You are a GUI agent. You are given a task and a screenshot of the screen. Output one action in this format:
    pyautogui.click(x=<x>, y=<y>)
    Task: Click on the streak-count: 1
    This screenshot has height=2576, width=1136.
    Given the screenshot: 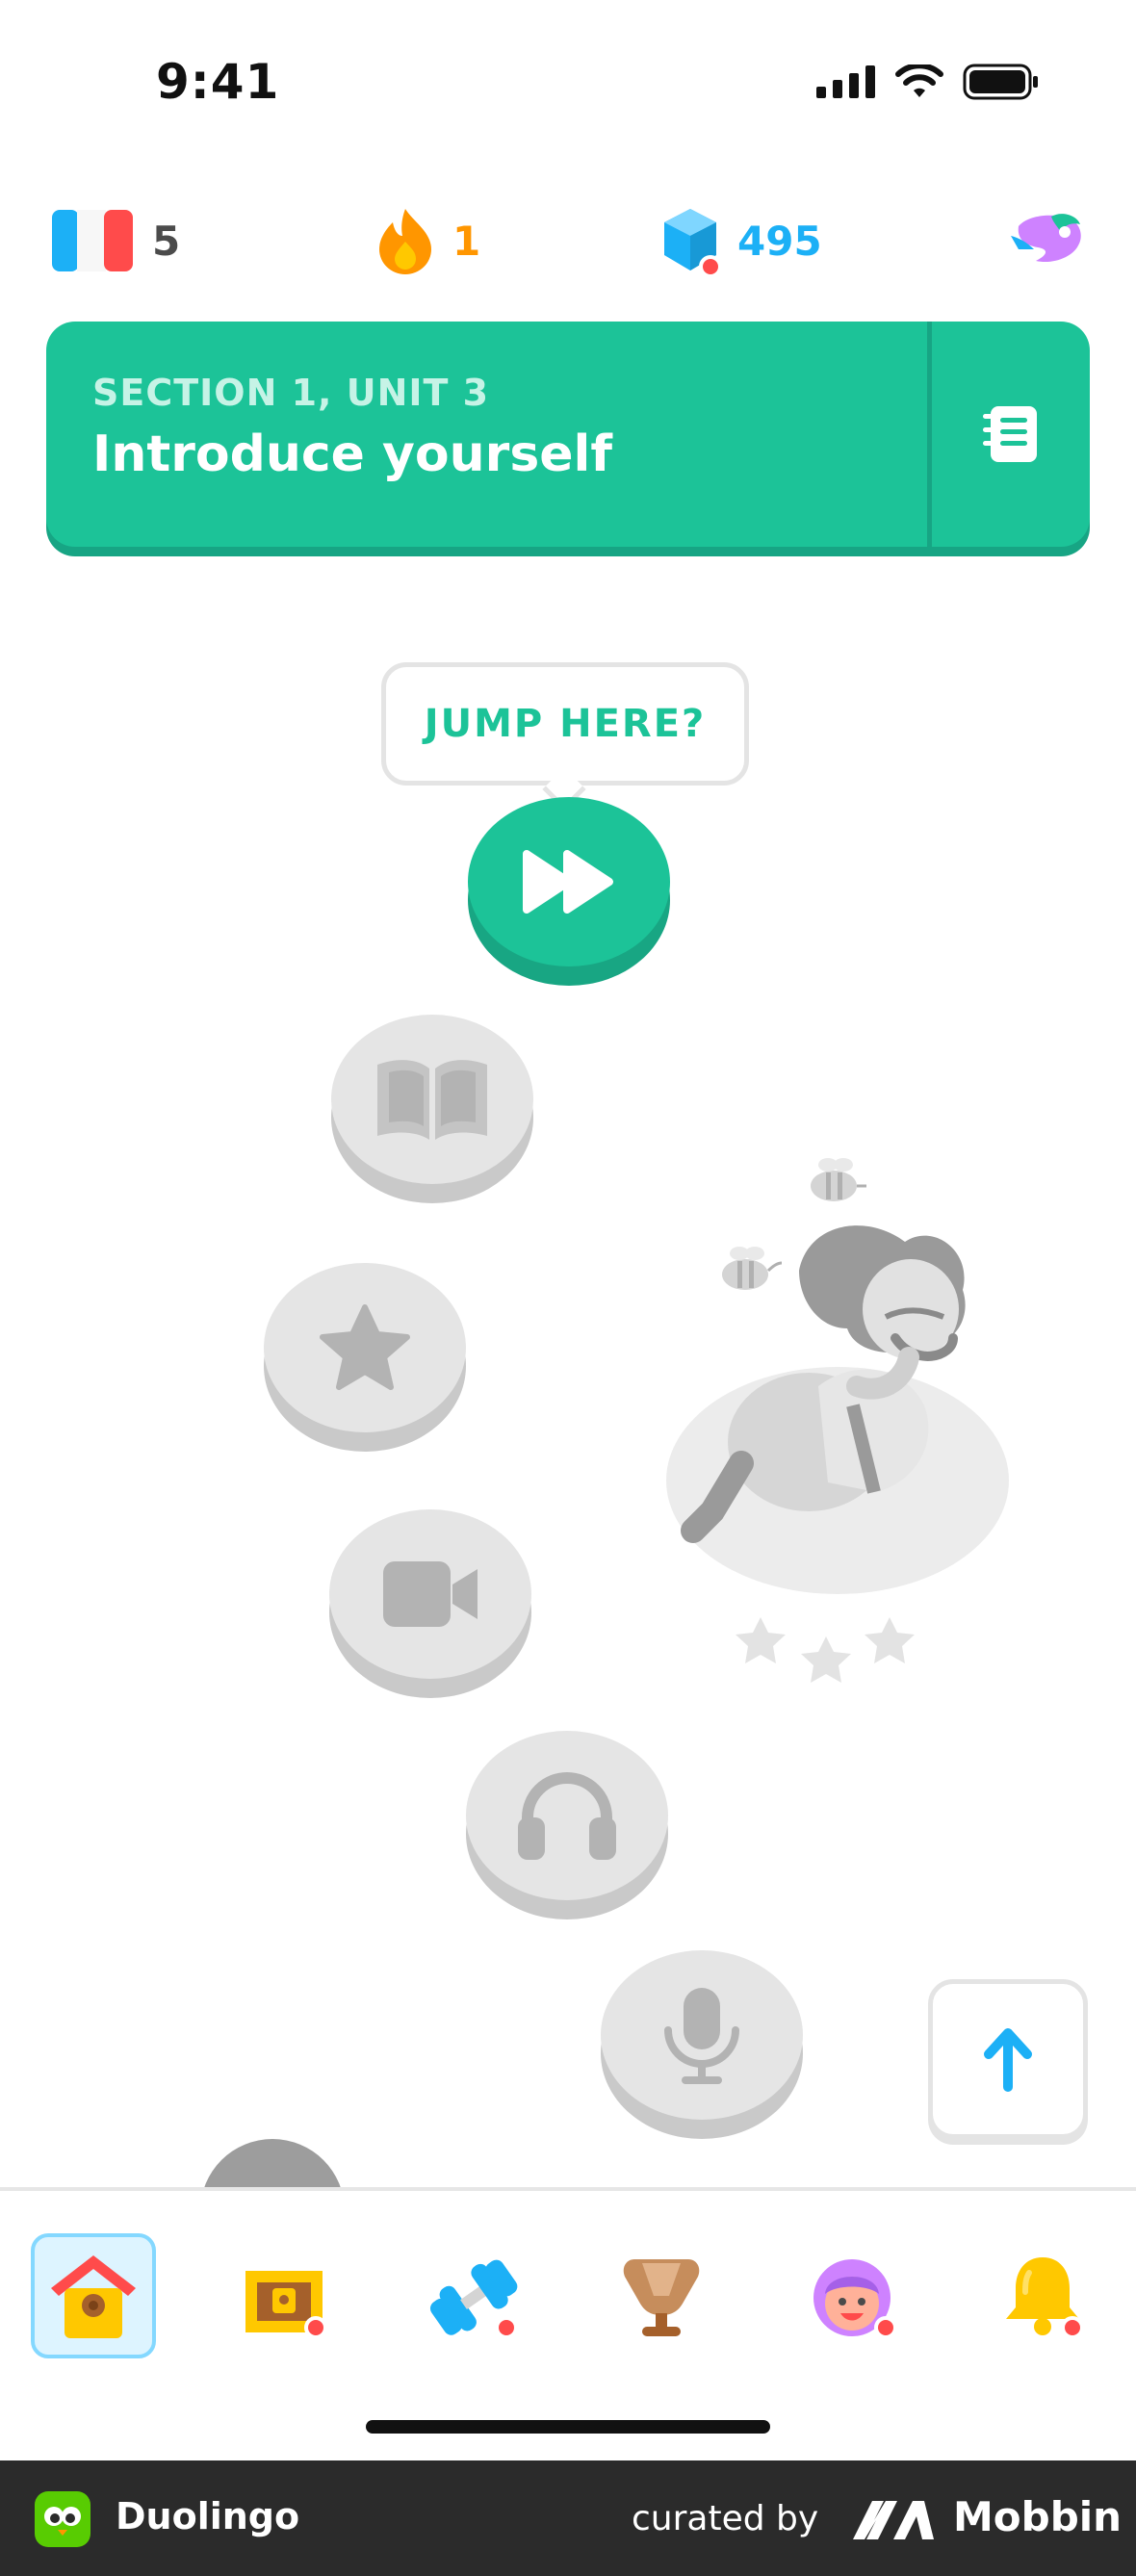 What is the action you would take?
    pyautogui.click(x=467, y=241)
    